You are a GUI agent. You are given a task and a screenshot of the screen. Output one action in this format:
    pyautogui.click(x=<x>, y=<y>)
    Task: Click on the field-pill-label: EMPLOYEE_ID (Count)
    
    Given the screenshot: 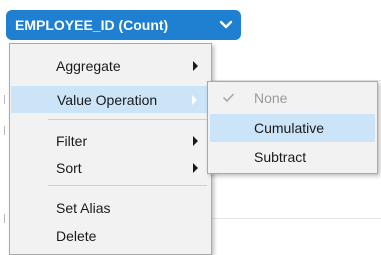 What is the action you would take?
    pyautogui.click(x=92, y=25)
    